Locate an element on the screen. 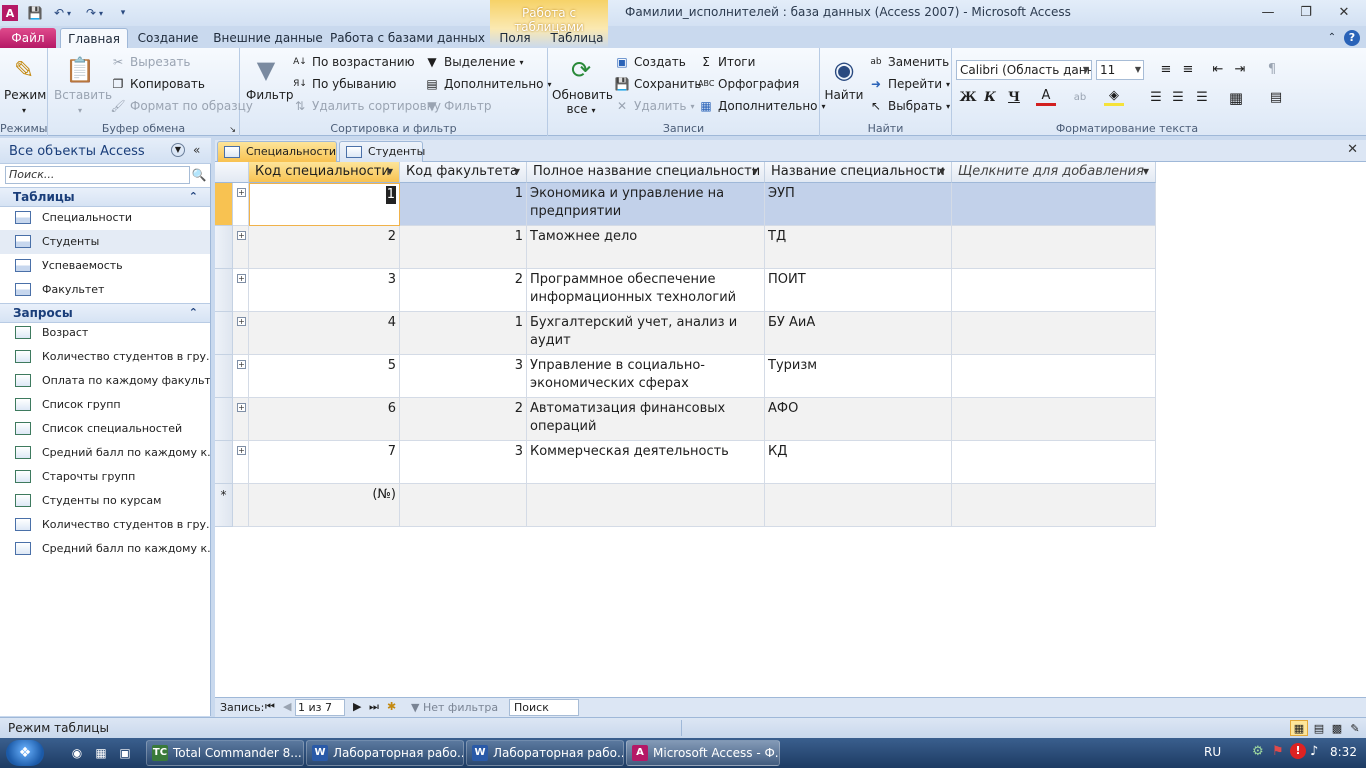 This screenshot has height=768, width=1366. previous-record-icon: ◀ is located at coordinates (287, 706).